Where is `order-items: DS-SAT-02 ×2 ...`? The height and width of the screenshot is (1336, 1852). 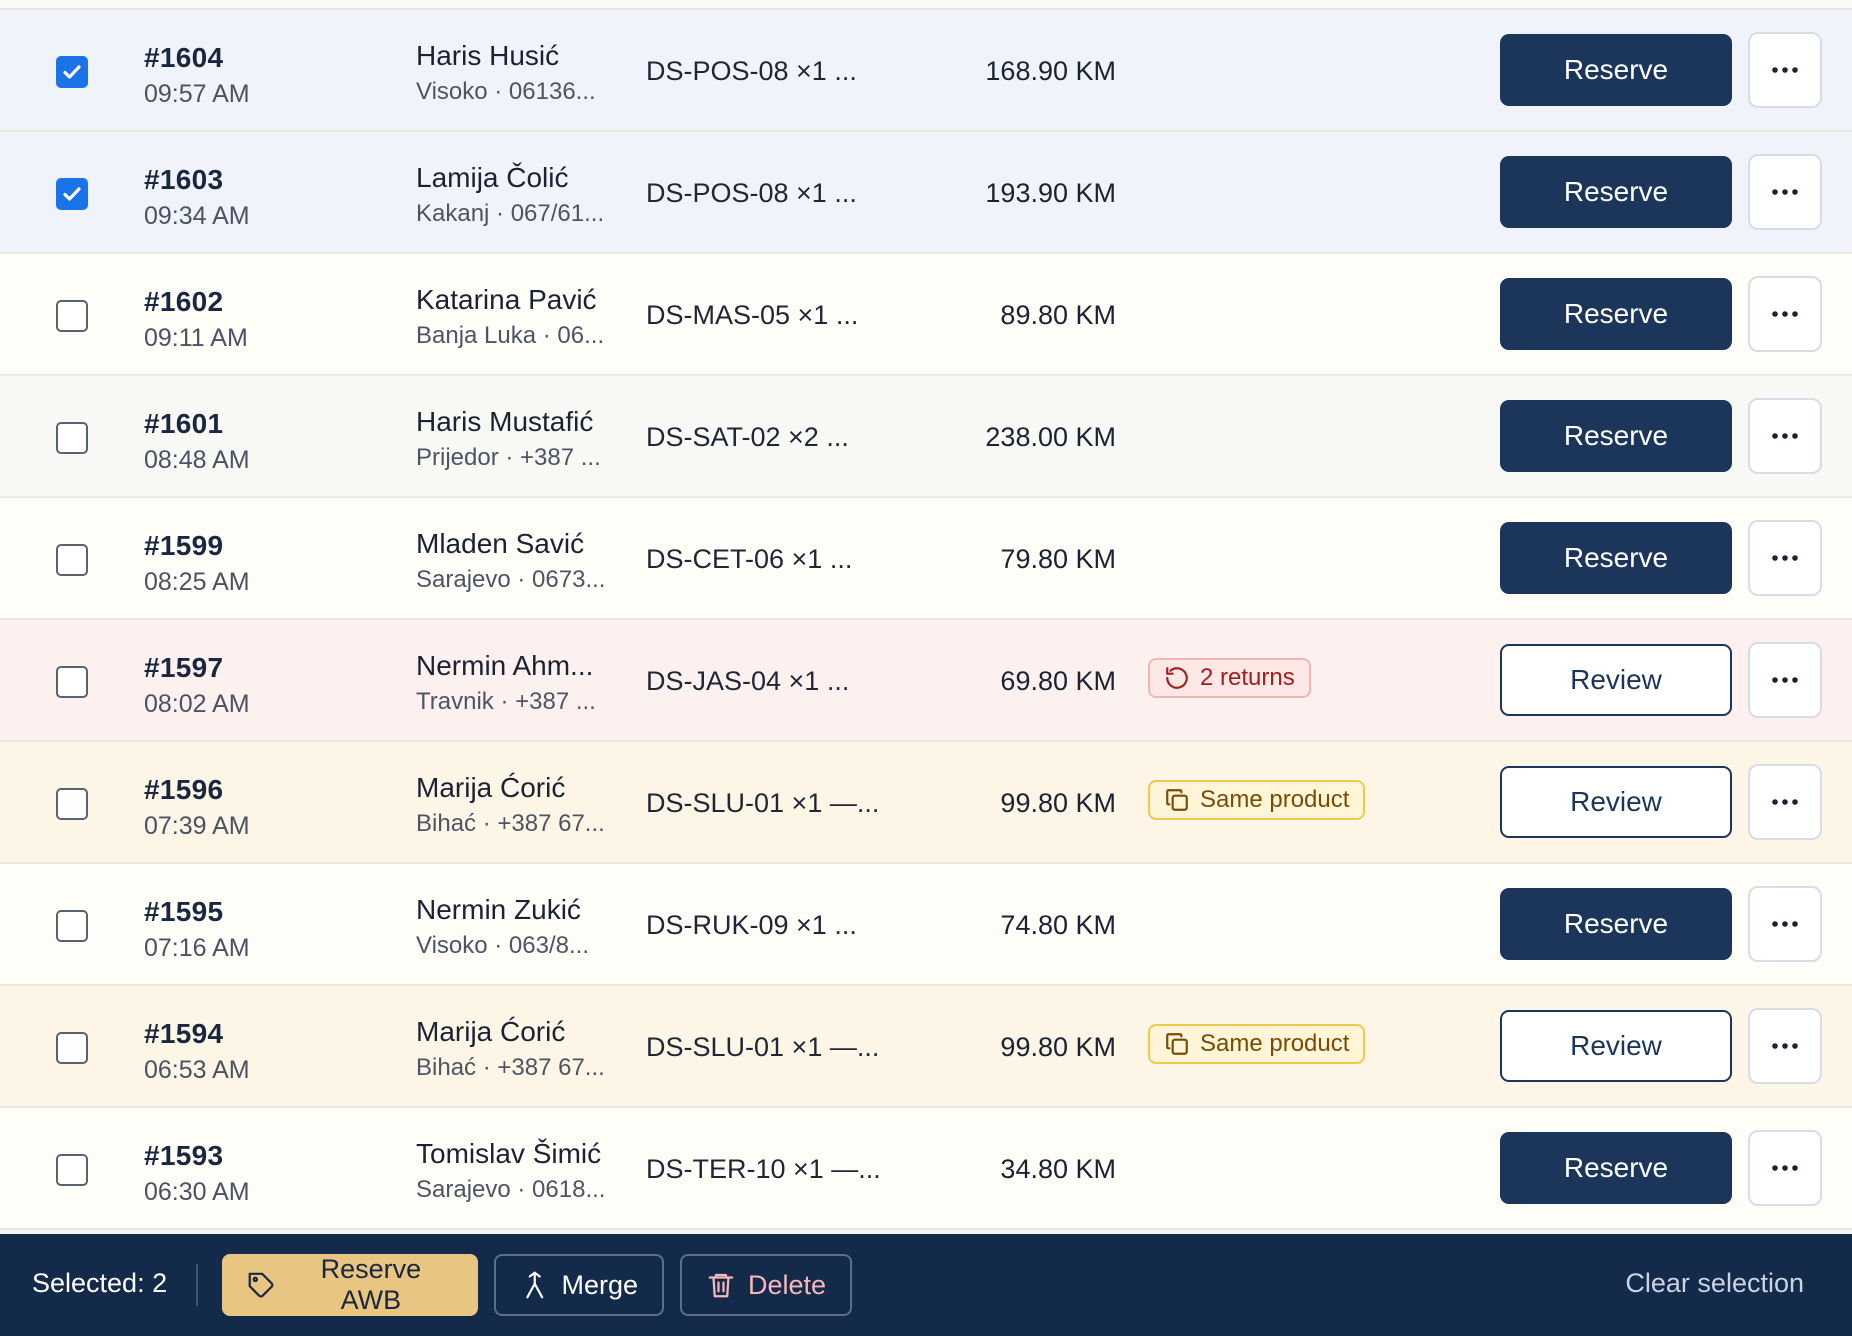 order-items: DS-SAT-02 ×2 ... is located at coordinates (747, 437).